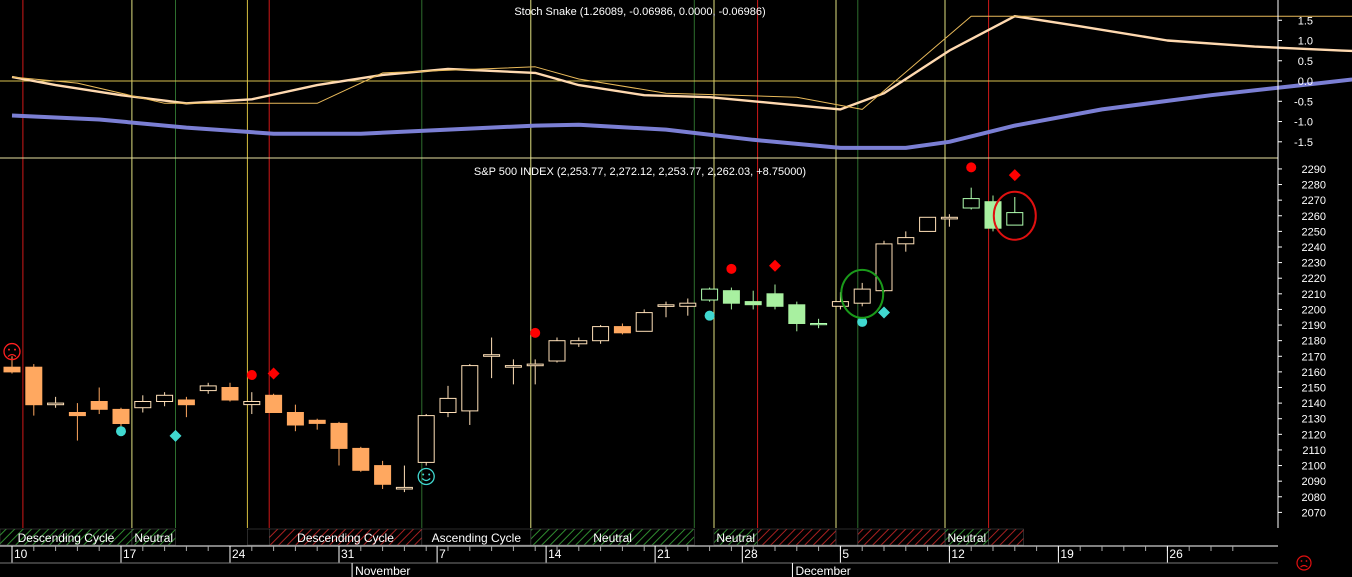 The image size is (1352, 577). Describe the element at coordinates (426, 480) in the screenshot. I see `face-mouth` at that location.